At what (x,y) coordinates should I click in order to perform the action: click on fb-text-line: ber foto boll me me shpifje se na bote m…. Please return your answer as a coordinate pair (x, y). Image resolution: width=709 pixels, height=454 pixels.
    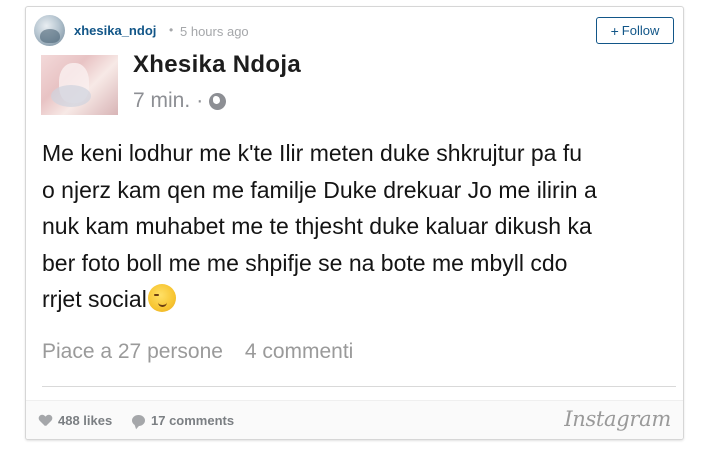
    Looking at the image, I should click on (305, 262).